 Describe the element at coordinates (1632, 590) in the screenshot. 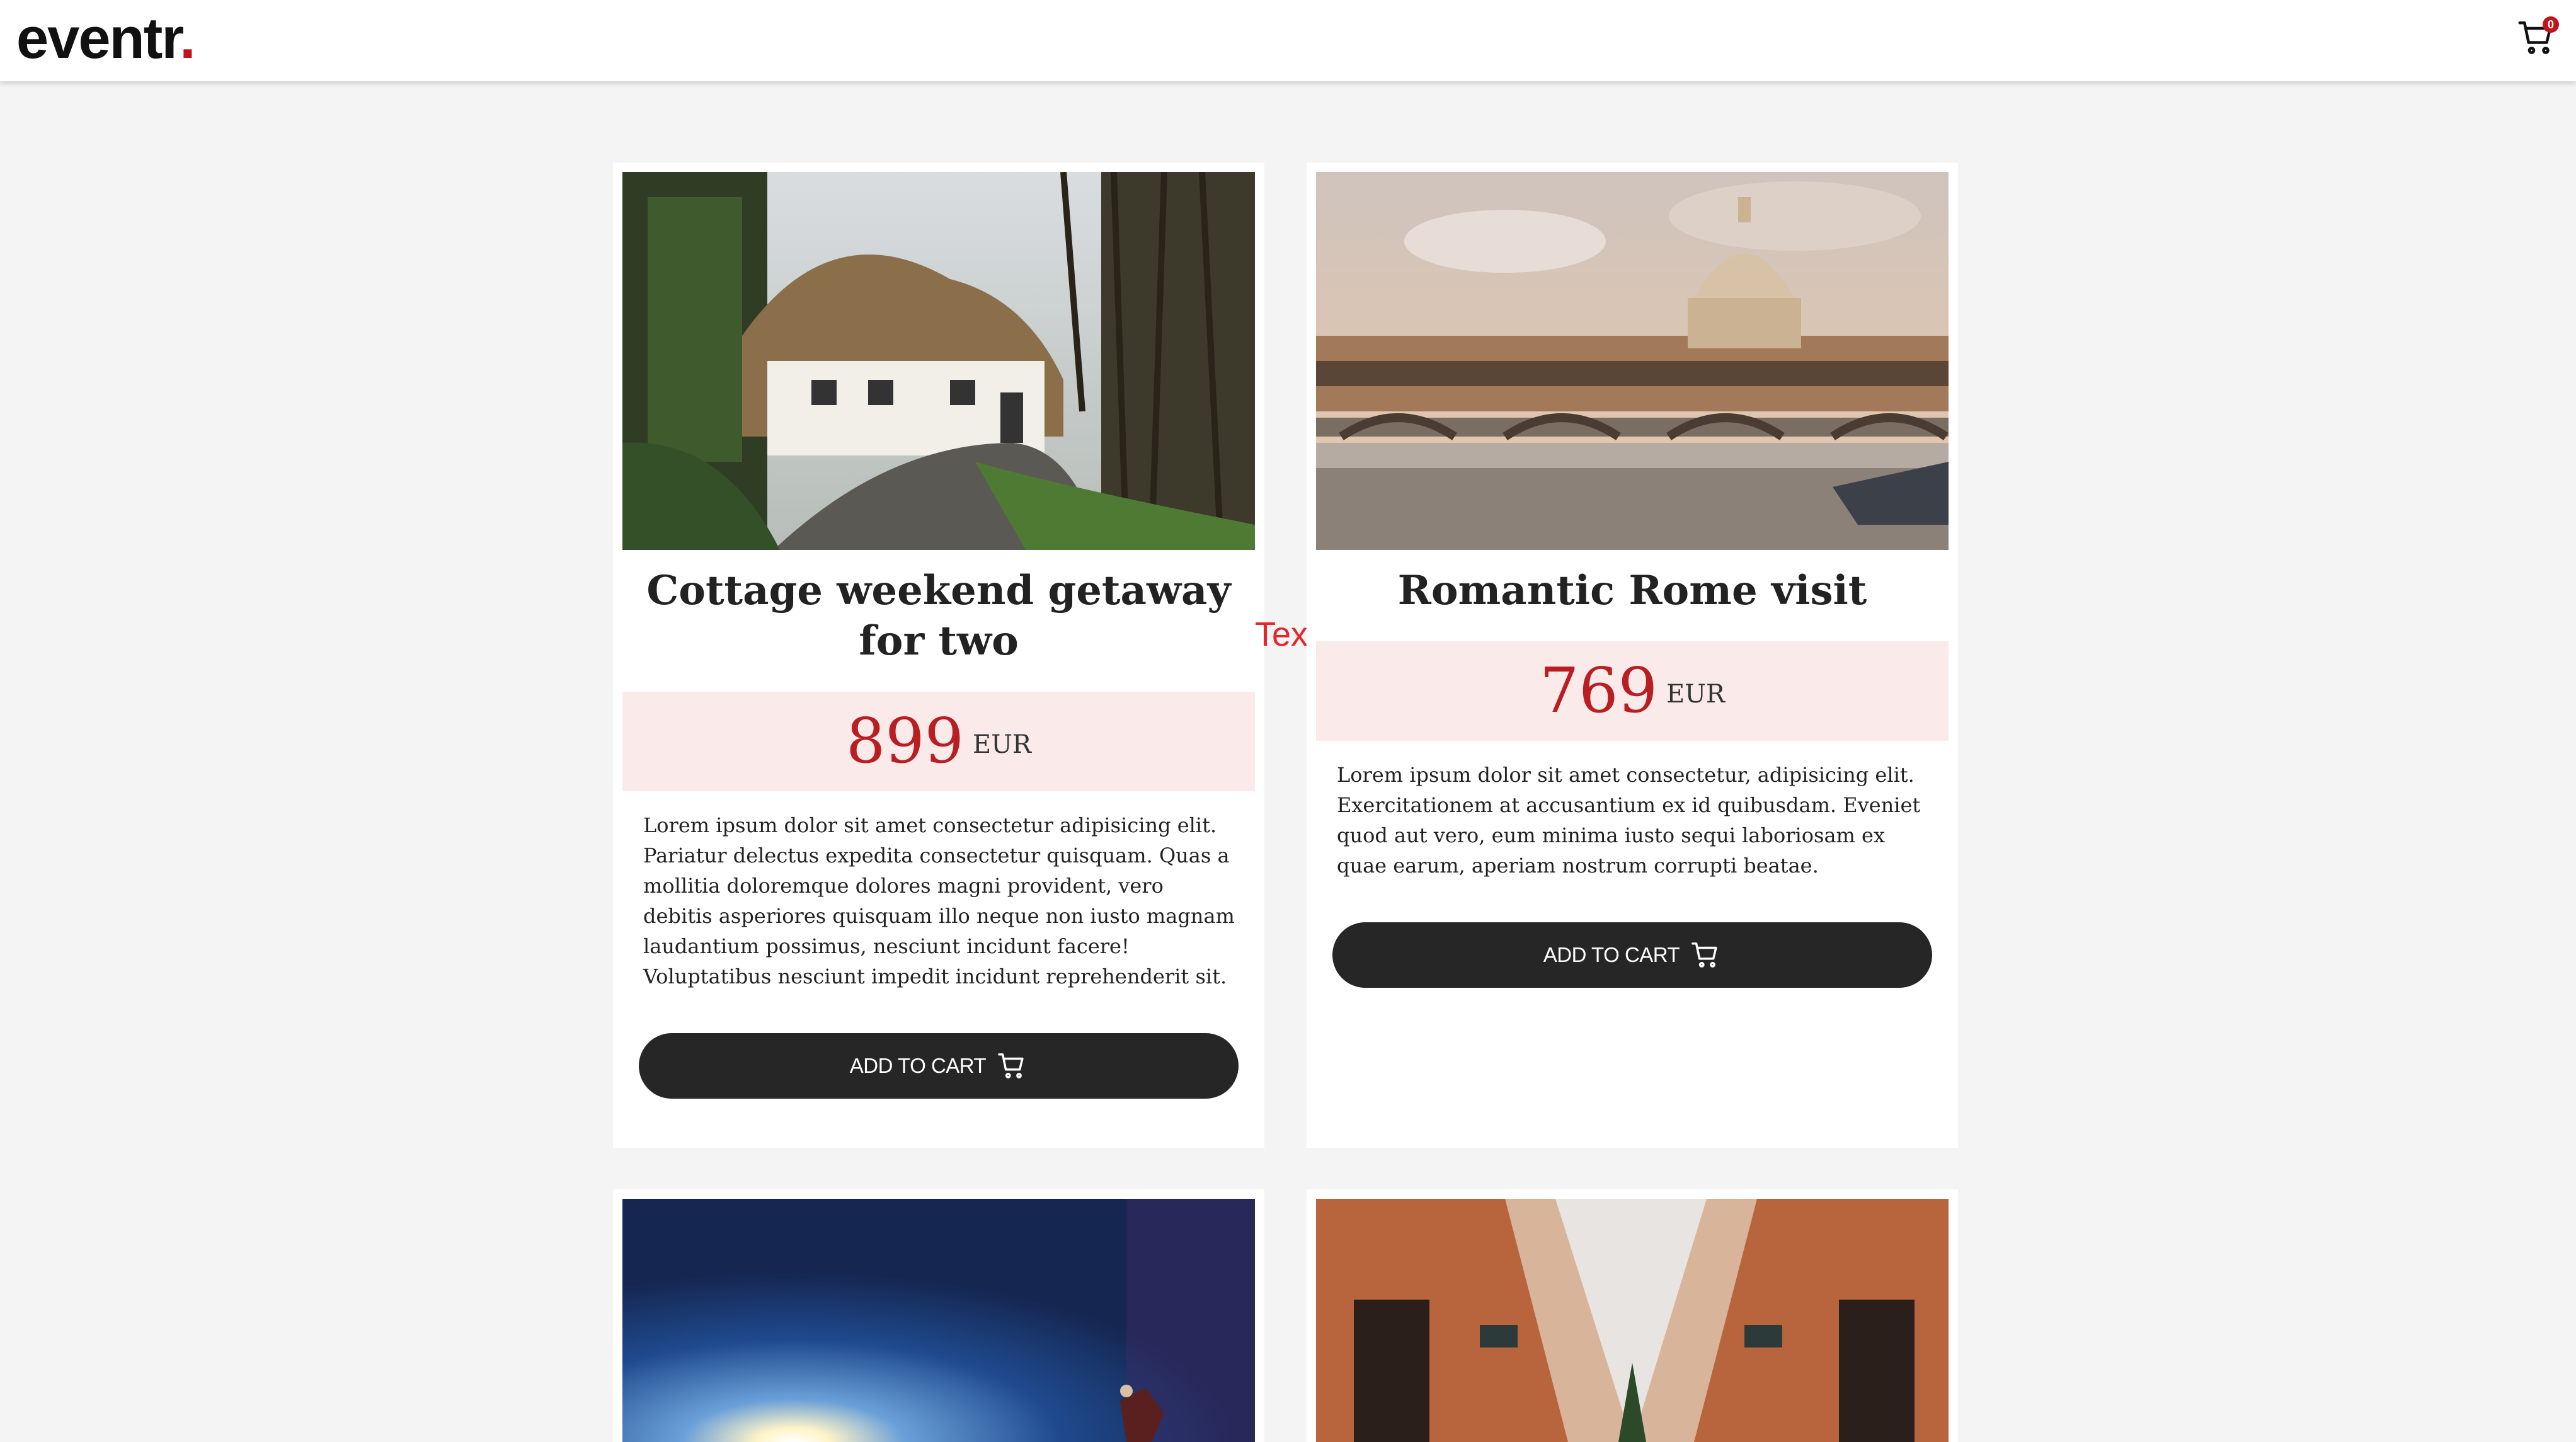

I see `product-title: Romantic Rome visit` at that location.